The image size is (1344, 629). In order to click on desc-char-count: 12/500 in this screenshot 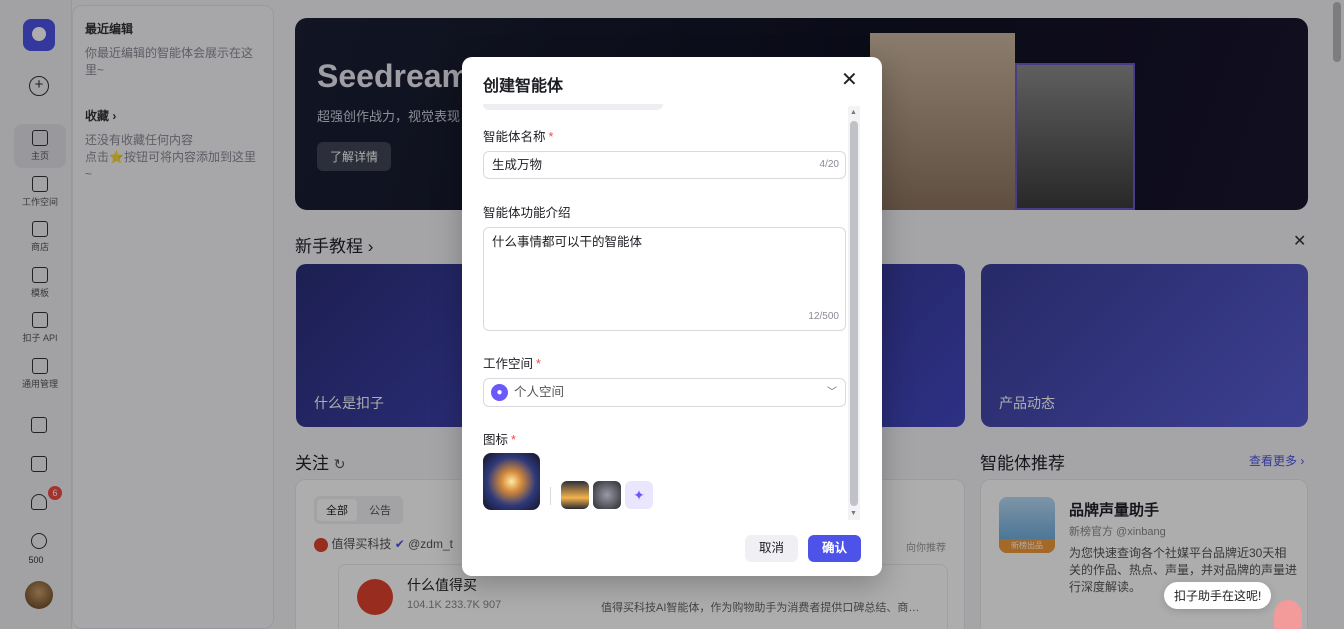, I will do `click(823, 316)`.